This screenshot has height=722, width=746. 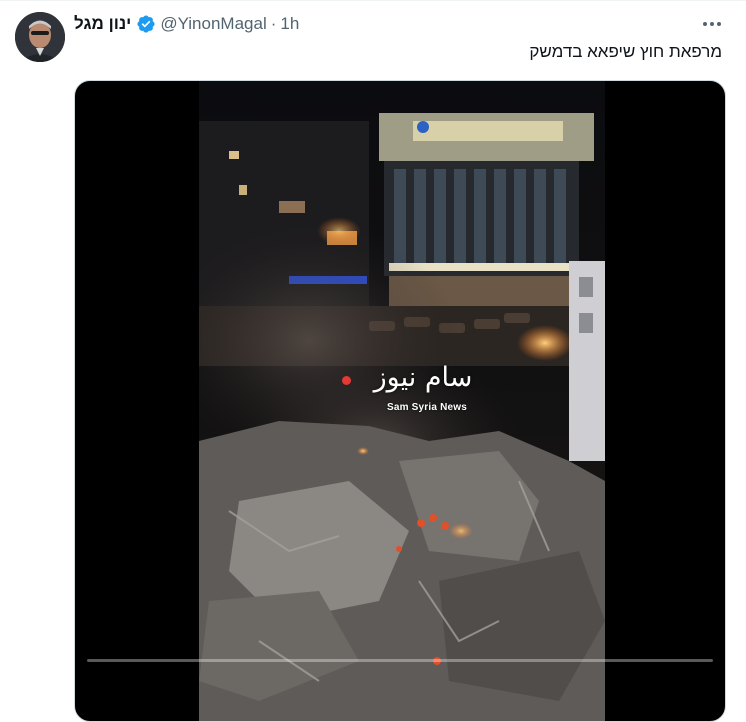 I want to click on verified-badge-icon, so click(x=146, y=24).